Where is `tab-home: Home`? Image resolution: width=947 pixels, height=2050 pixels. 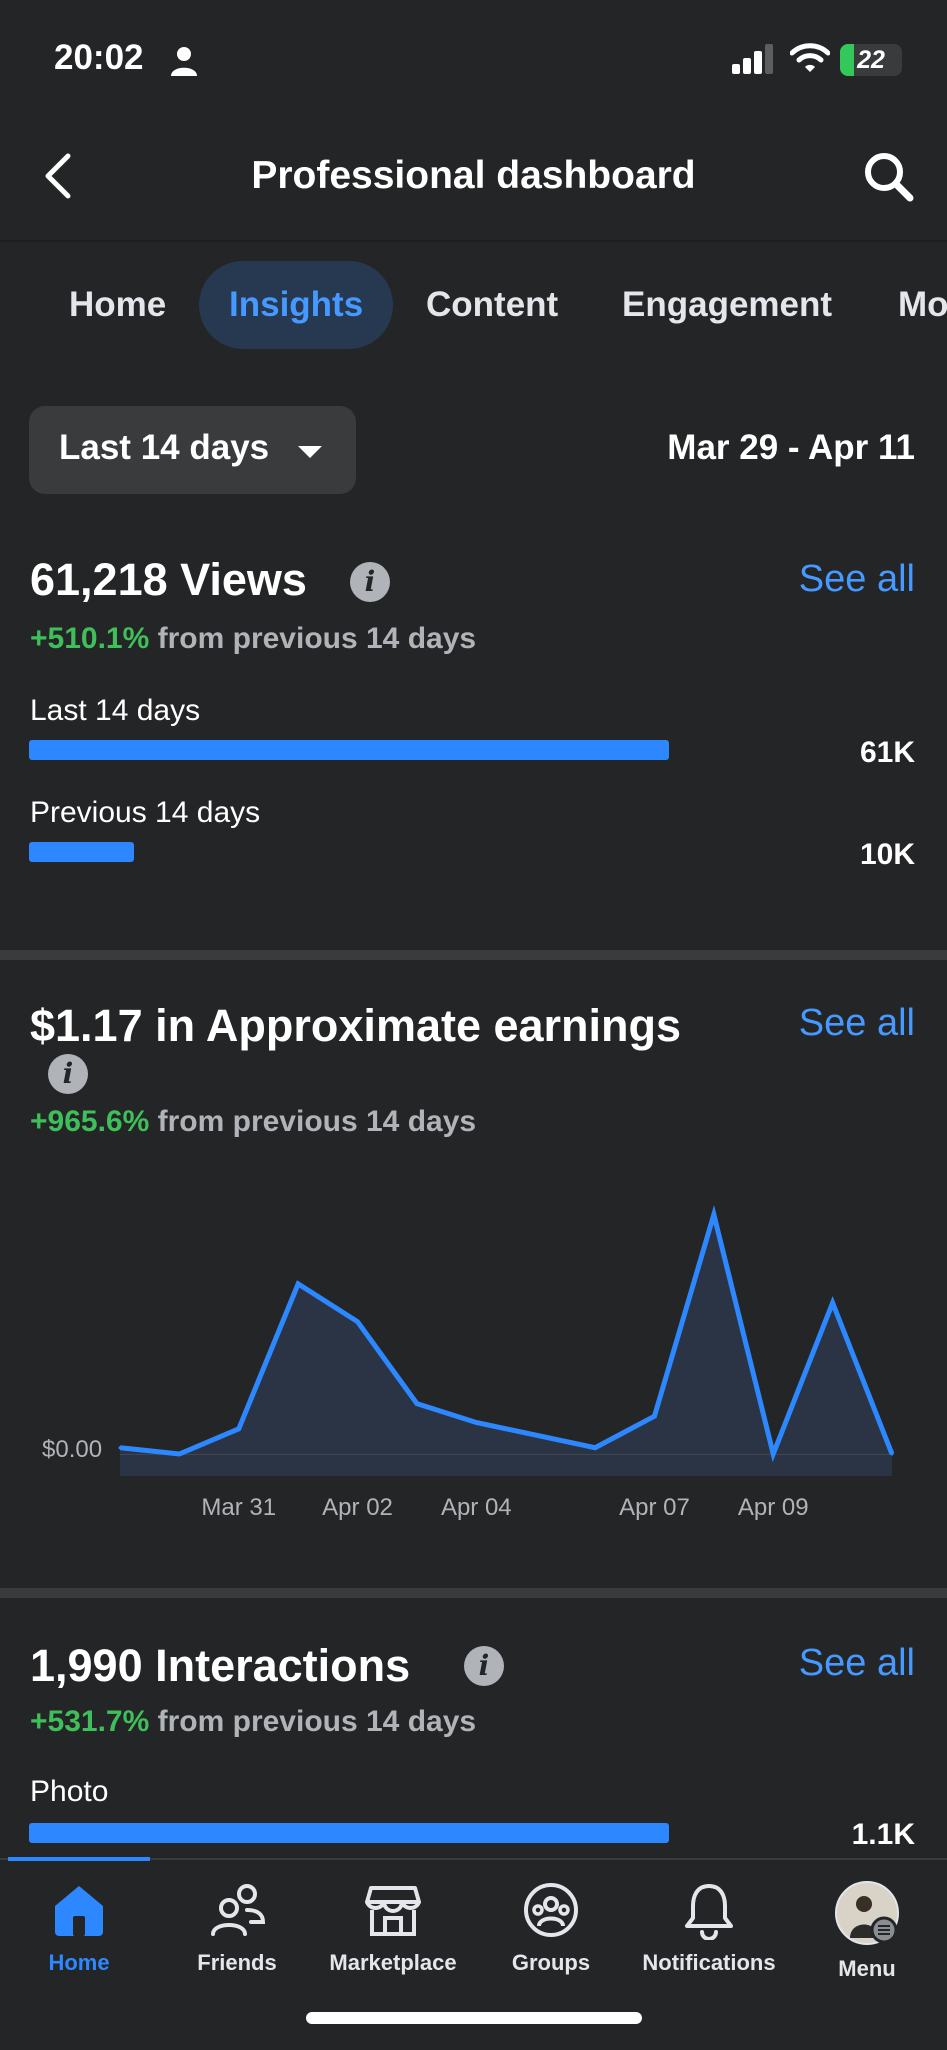
tab-home: Home is located at coordinates (117, 305).